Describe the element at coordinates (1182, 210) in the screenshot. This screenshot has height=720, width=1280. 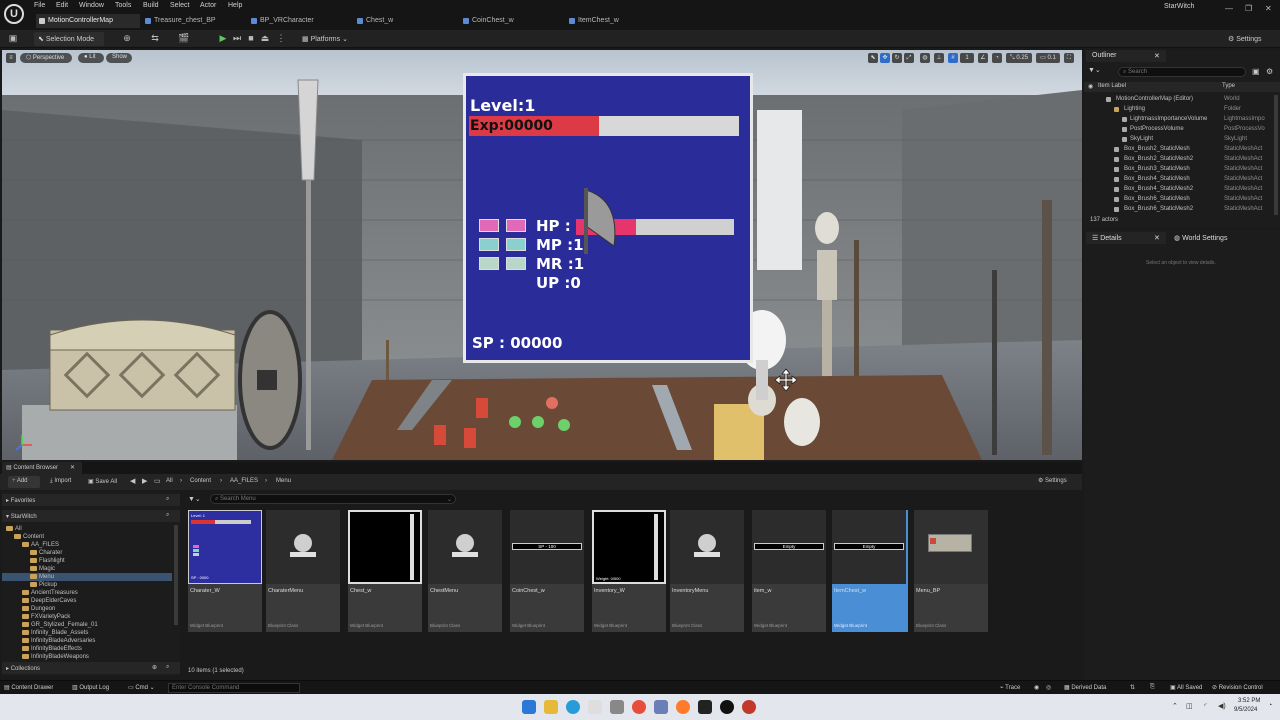
I see `outliner-row: Box_Brush6_StaticMesh2 StaticMeshAct` at that location.